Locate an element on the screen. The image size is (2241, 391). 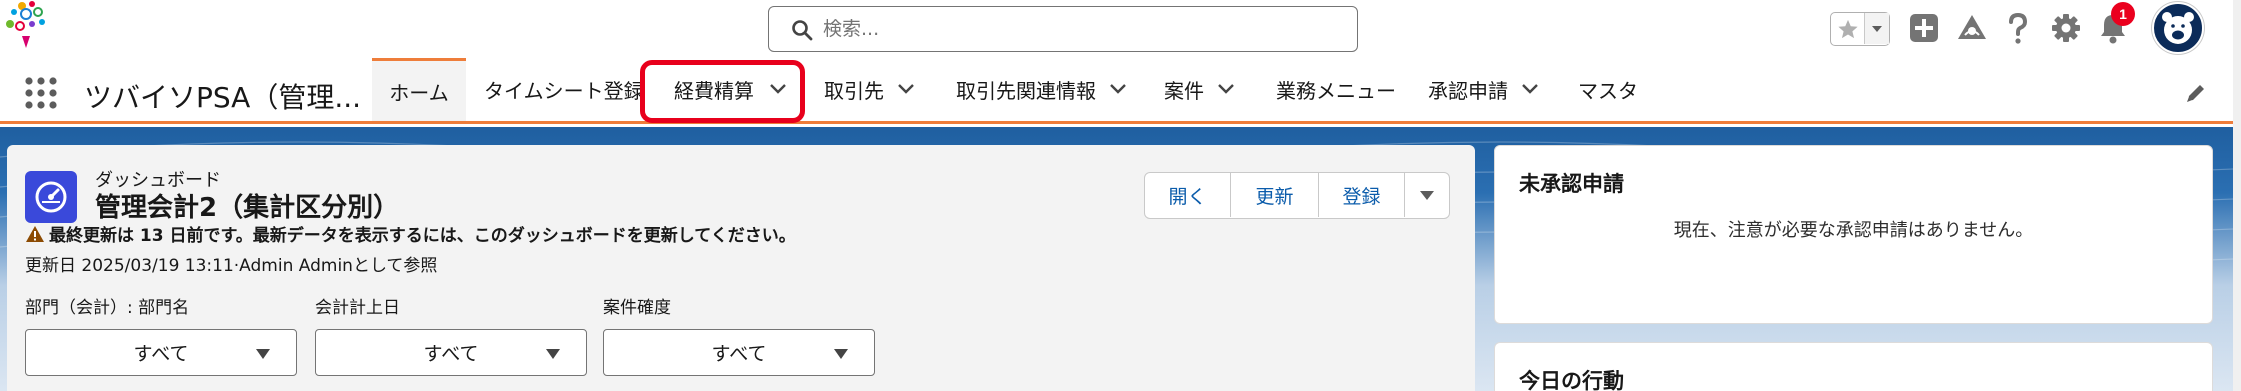
refresh-button: 更新 is located at coordinates (1275, 195).